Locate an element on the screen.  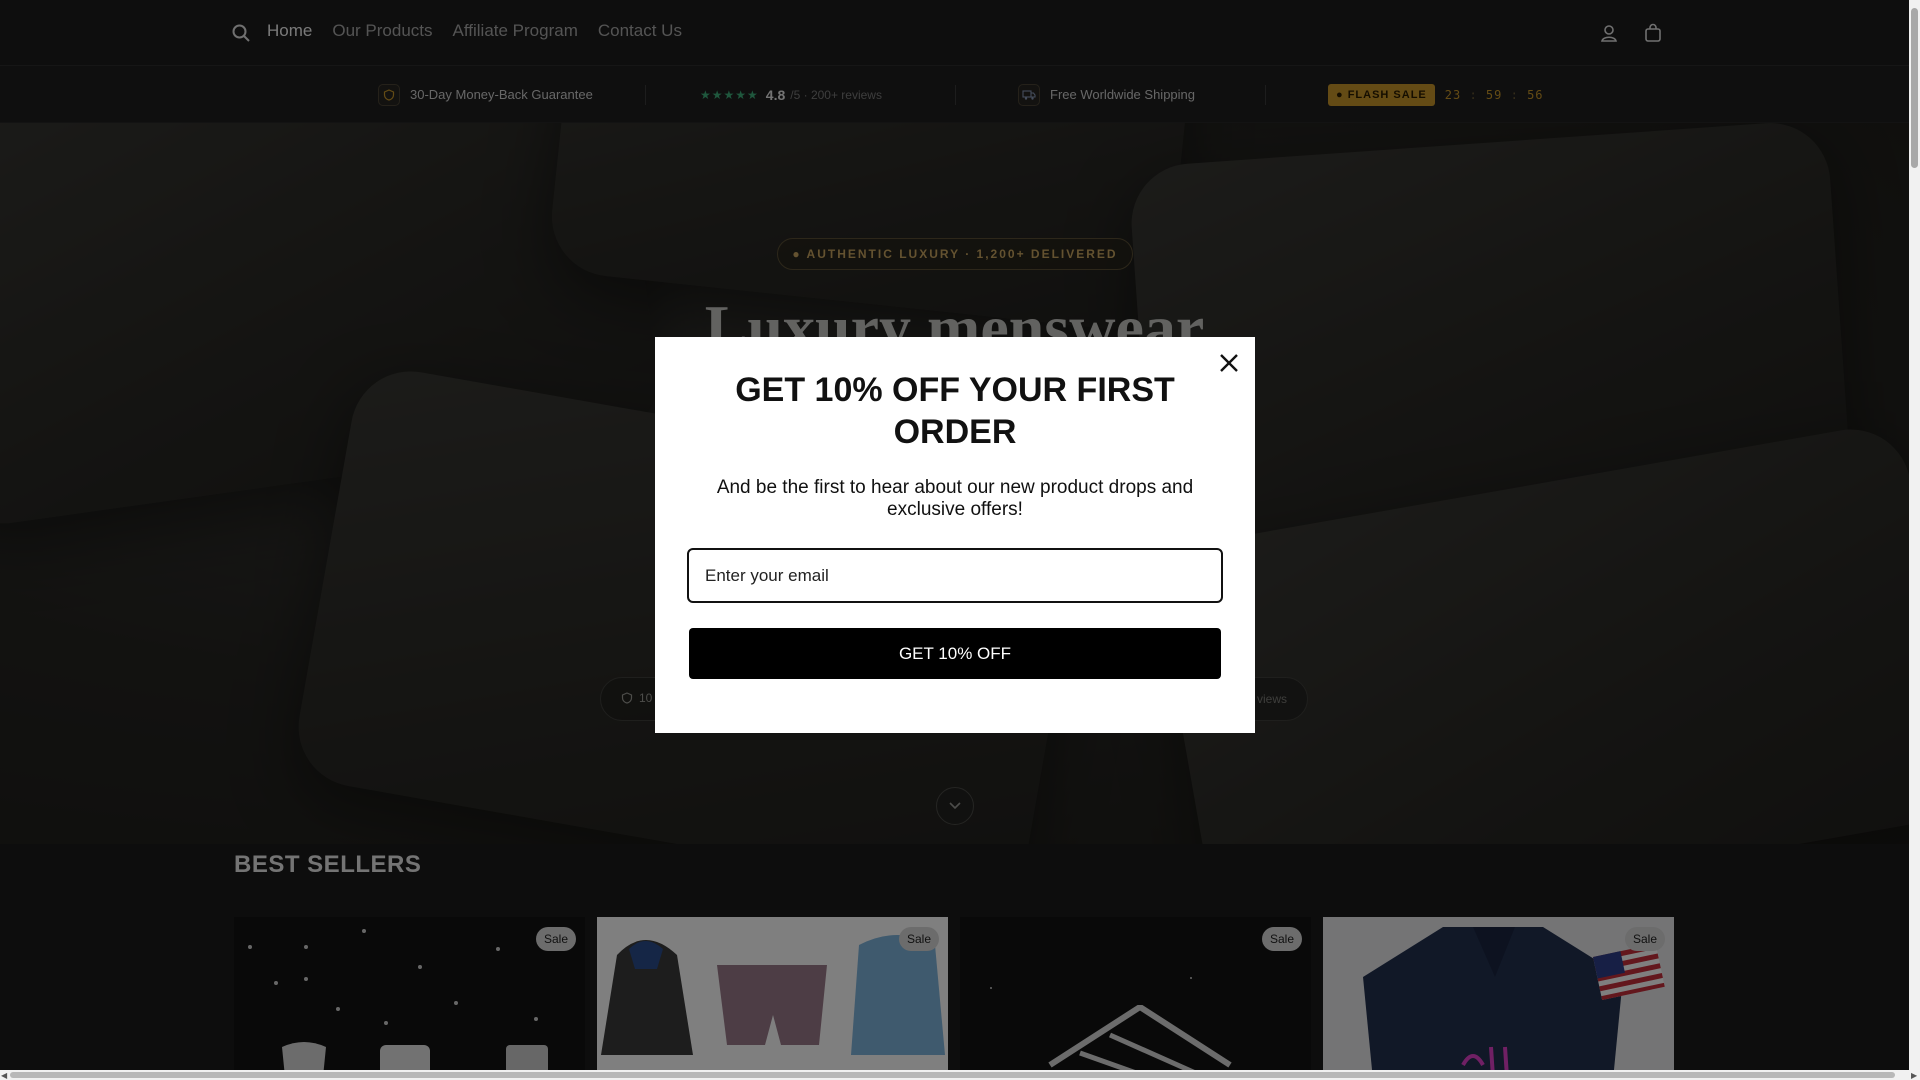
get-discount-button: GET 10% OFF is located at coordinates (955, 653).